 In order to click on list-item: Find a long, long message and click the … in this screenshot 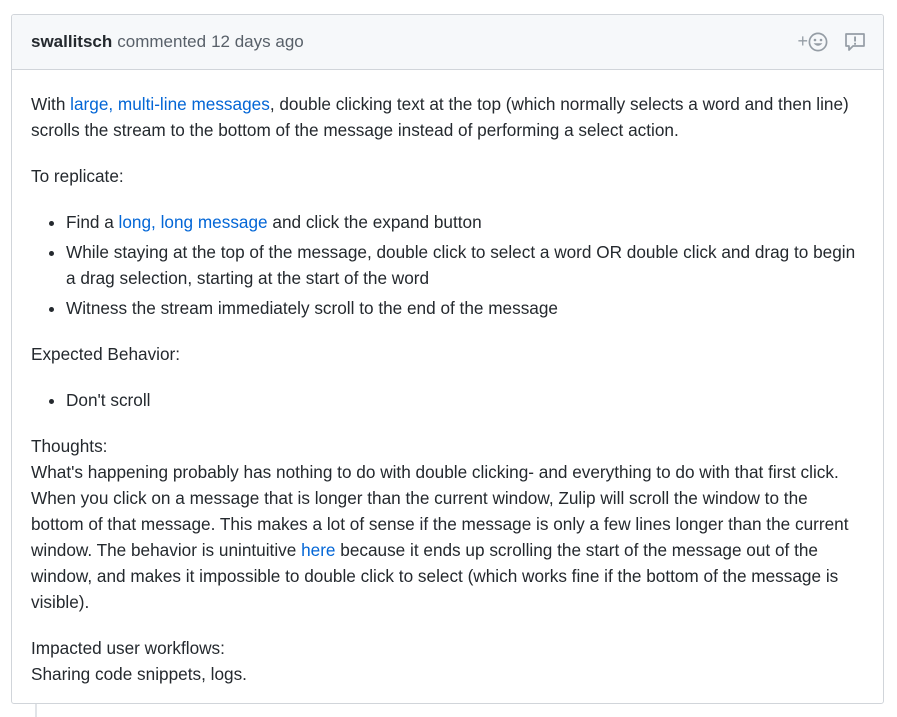, I will do `click(465, 222)`.